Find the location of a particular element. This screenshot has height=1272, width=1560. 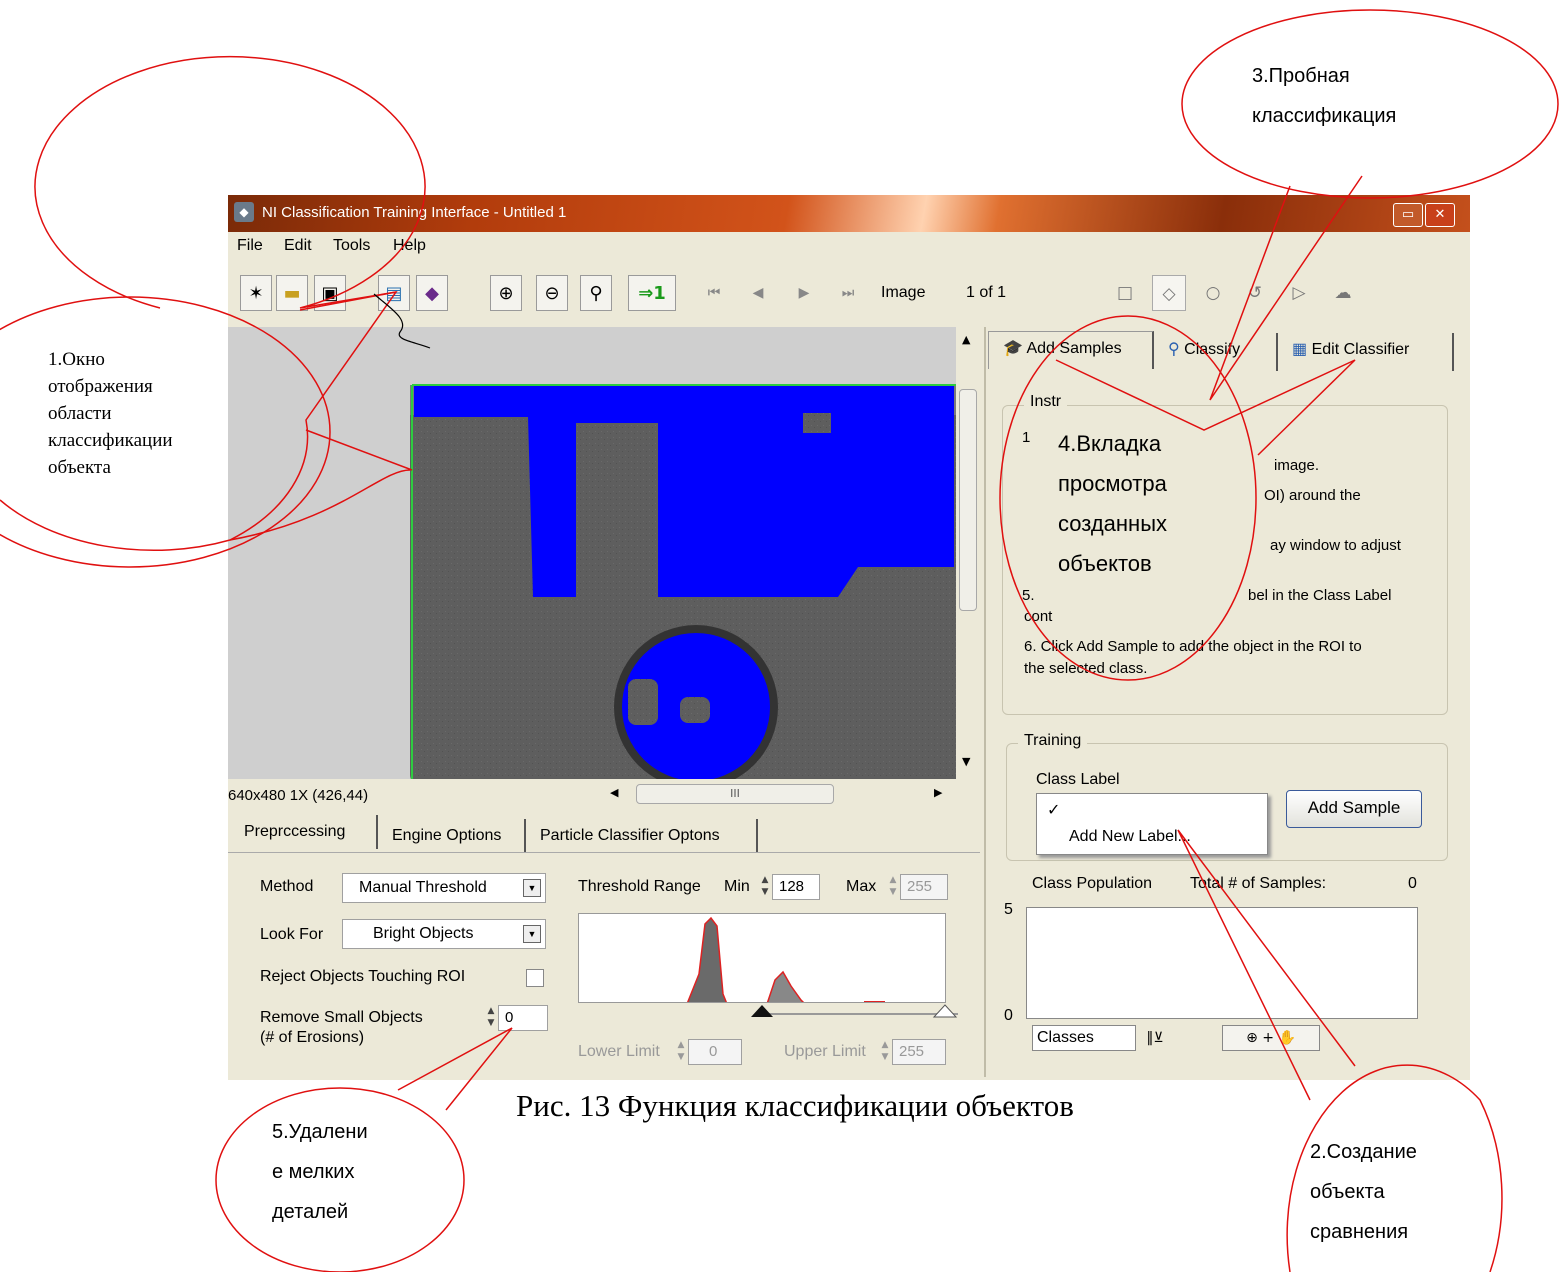

annotation-5: 5.Удалени е мелких деталей is located at coordinates (320, 1172).